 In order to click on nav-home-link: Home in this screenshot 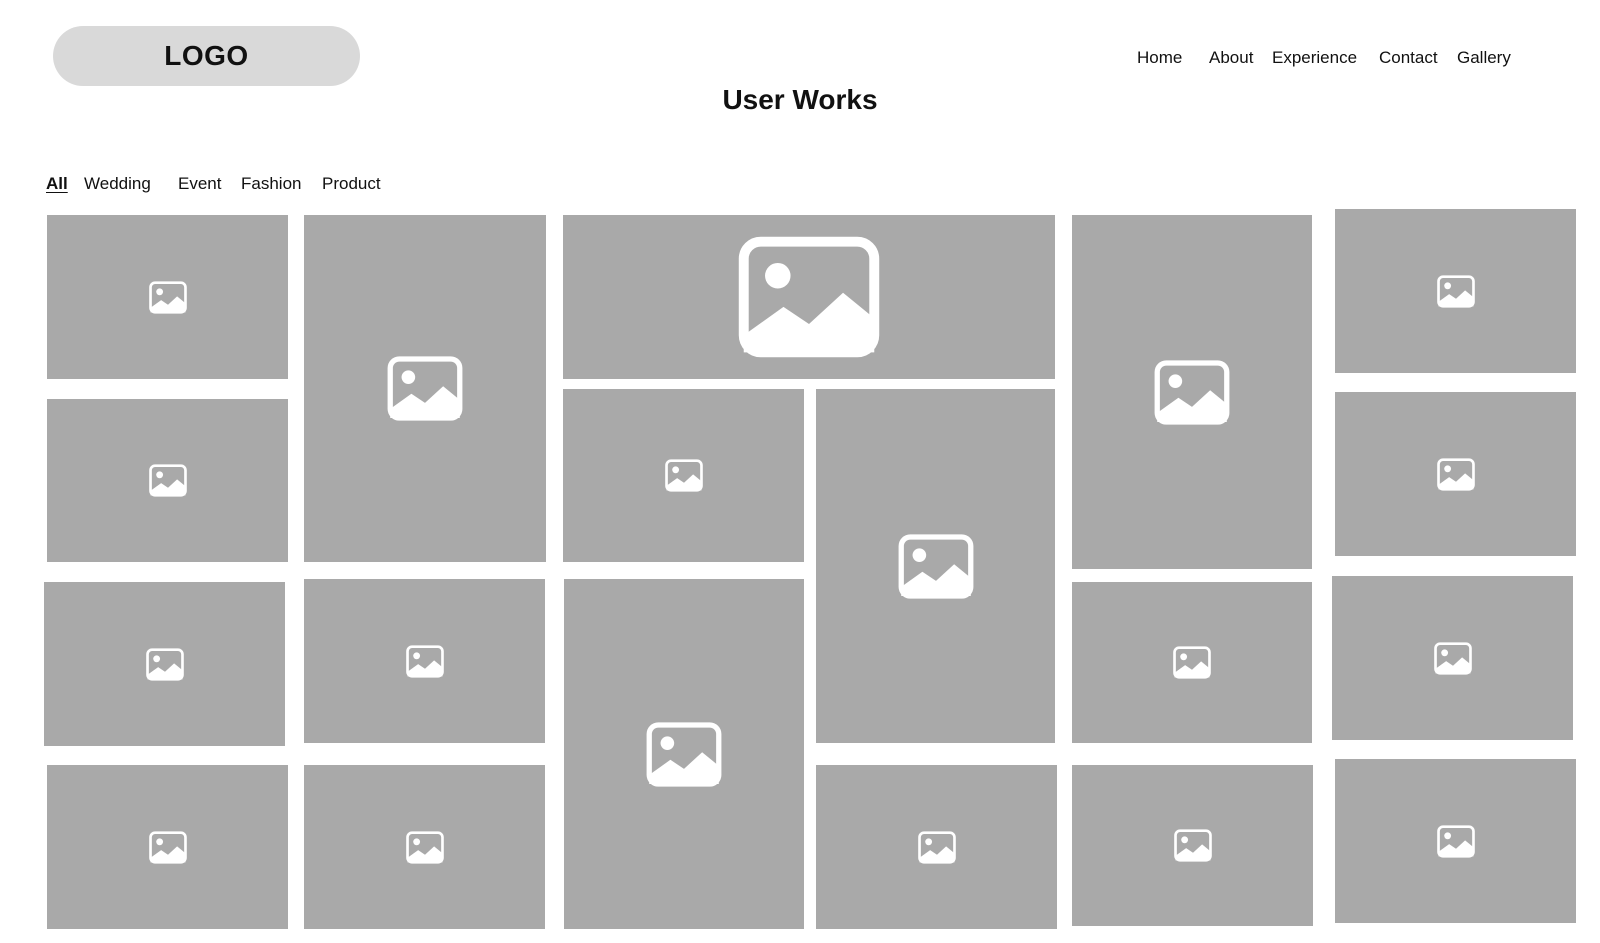, I will do `click(1159, 58)`.